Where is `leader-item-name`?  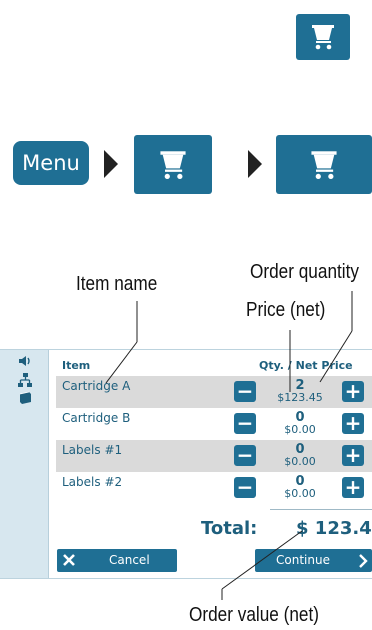 leader-item-name is located at coordinates (121, 362).